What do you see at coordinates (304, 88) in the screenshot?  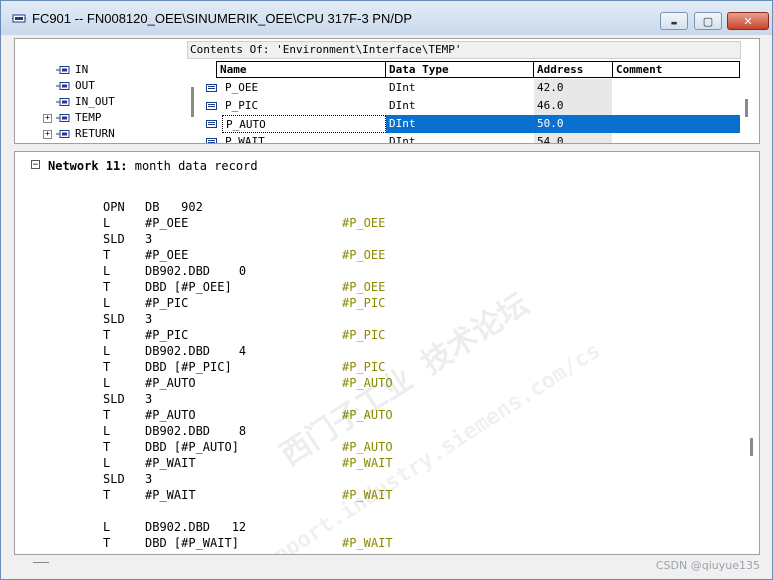 I see `cell-name: P_OEE` at bounding box center [304, 88].